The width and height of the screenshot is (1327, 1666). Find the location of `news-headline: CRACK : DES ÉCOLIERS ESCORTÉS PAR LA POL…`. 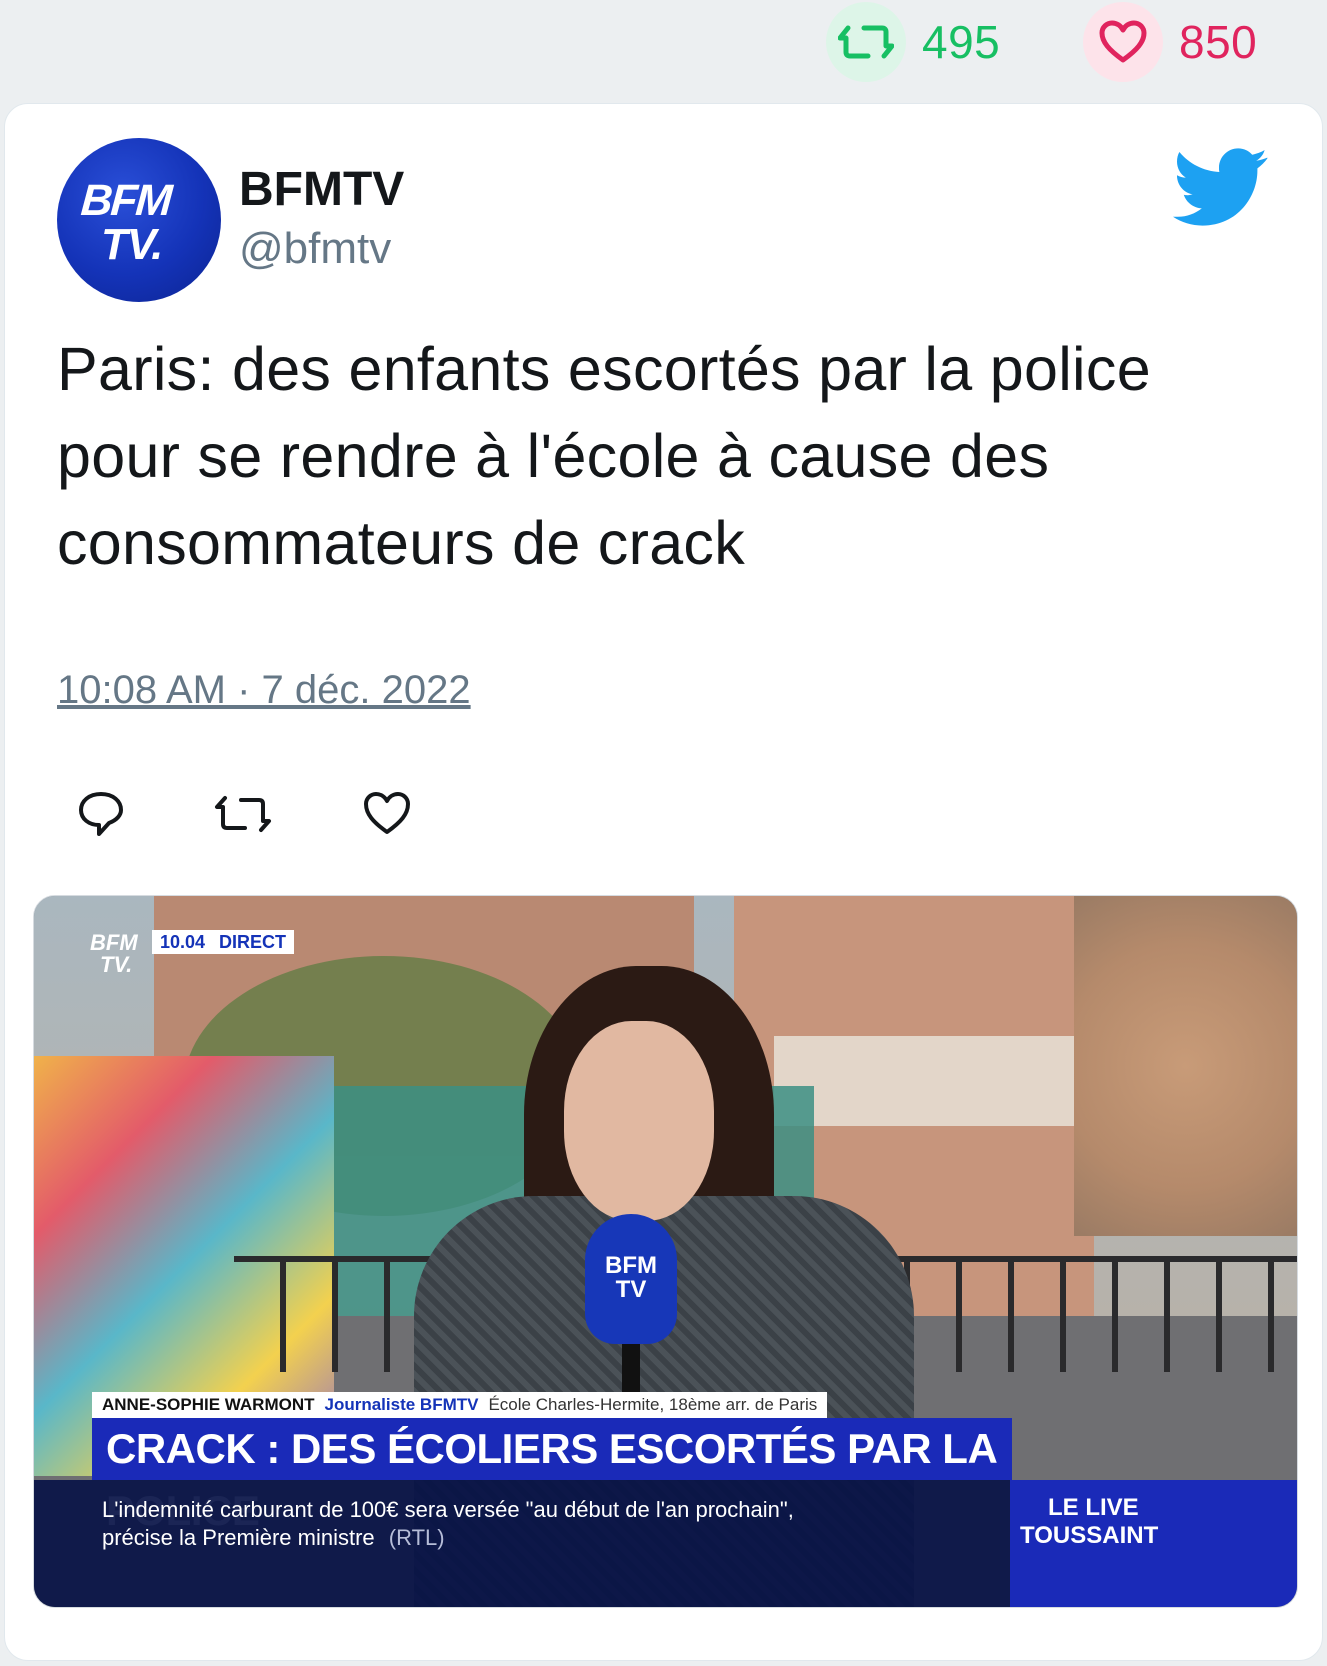

news-headline: CRACK : DES ÉCOLIERS ESCORTÉS PAR LA POL… is located at coordinates (552, 1476).